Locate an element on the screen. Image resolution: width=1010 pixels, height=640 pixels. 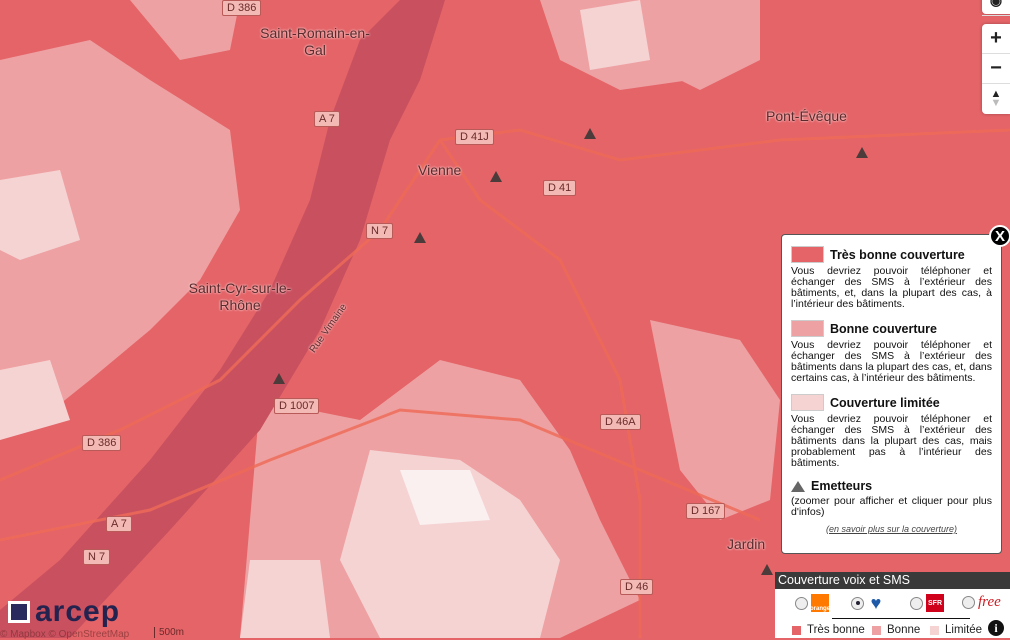
legend-limitee: Limitée is located at coordinates (956, 630).